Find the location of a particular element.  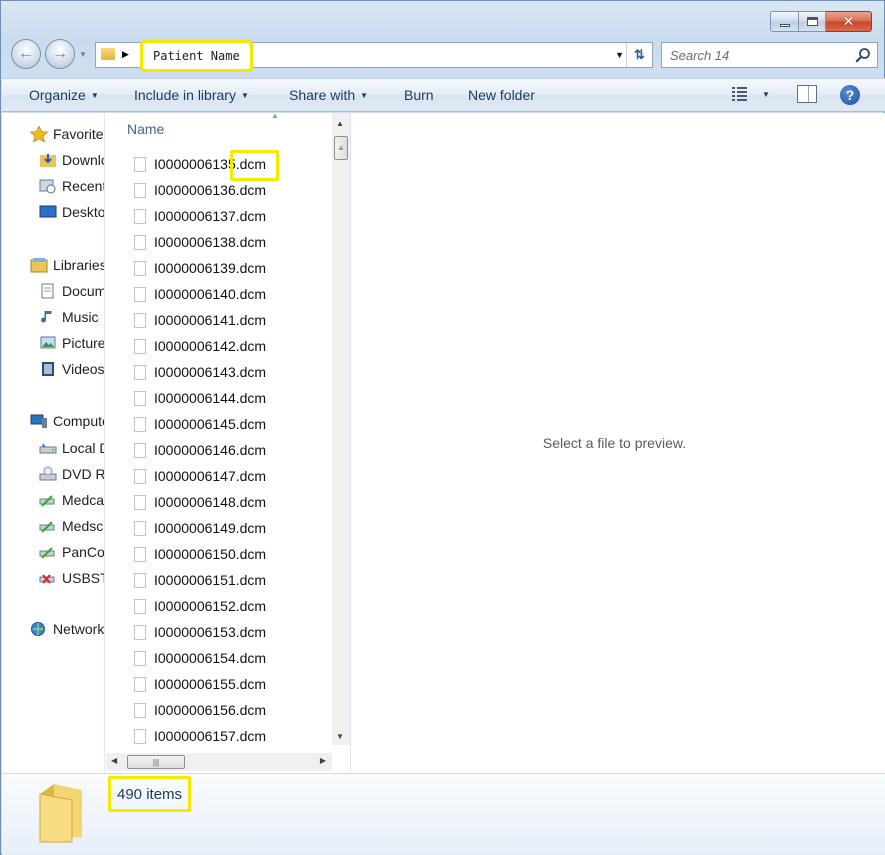

help-icon: ? is located at coordinates (850, 95).